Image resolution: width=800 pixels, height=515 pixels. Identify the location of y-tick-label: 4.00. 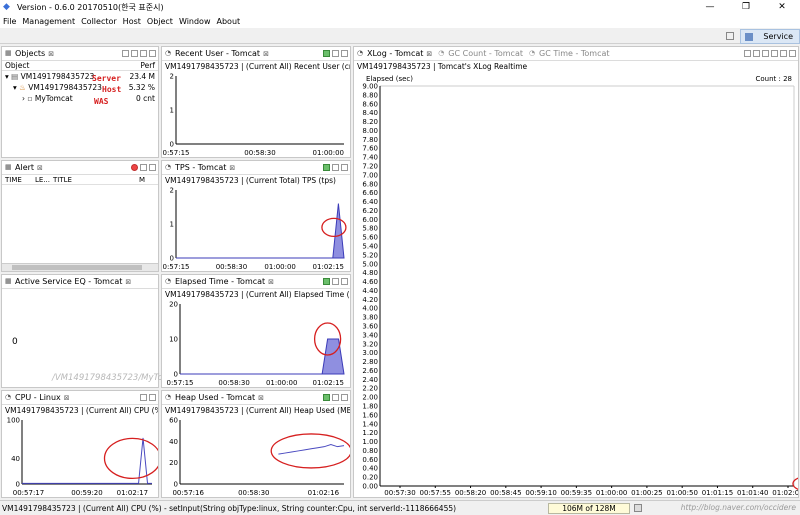
(370, 309).